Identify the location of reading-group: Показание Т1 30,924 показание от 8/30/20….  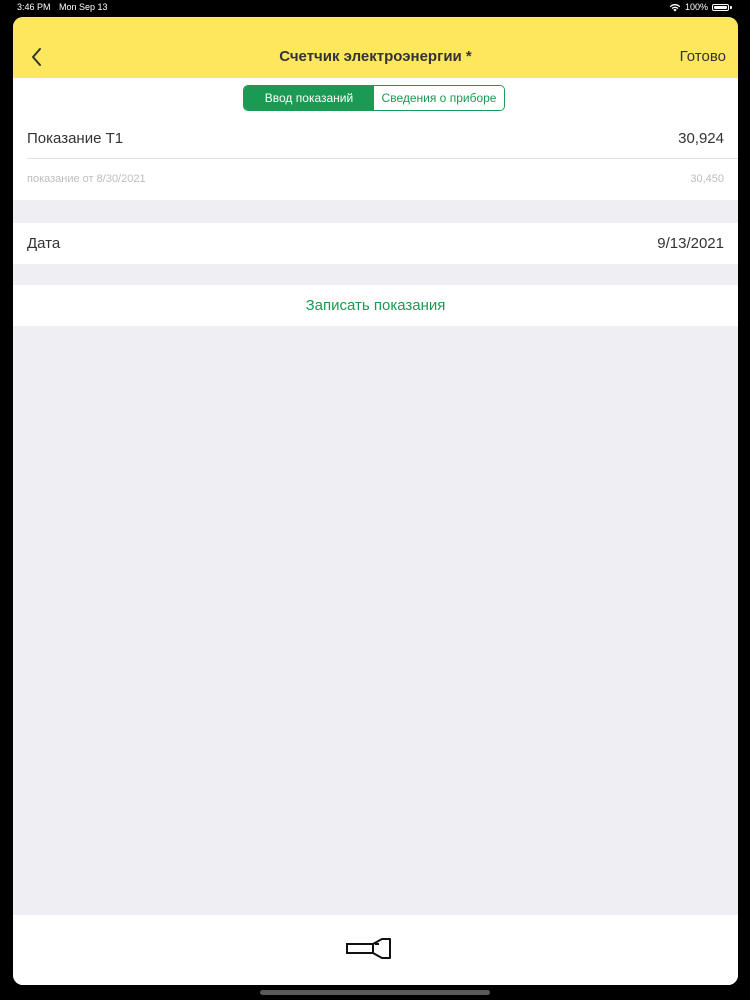
(375, 159).